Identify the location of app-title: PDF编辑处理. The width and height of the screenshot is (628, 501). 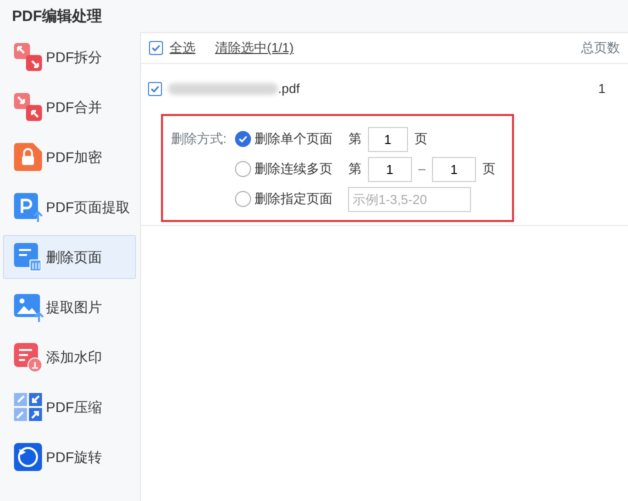
(57, 17).